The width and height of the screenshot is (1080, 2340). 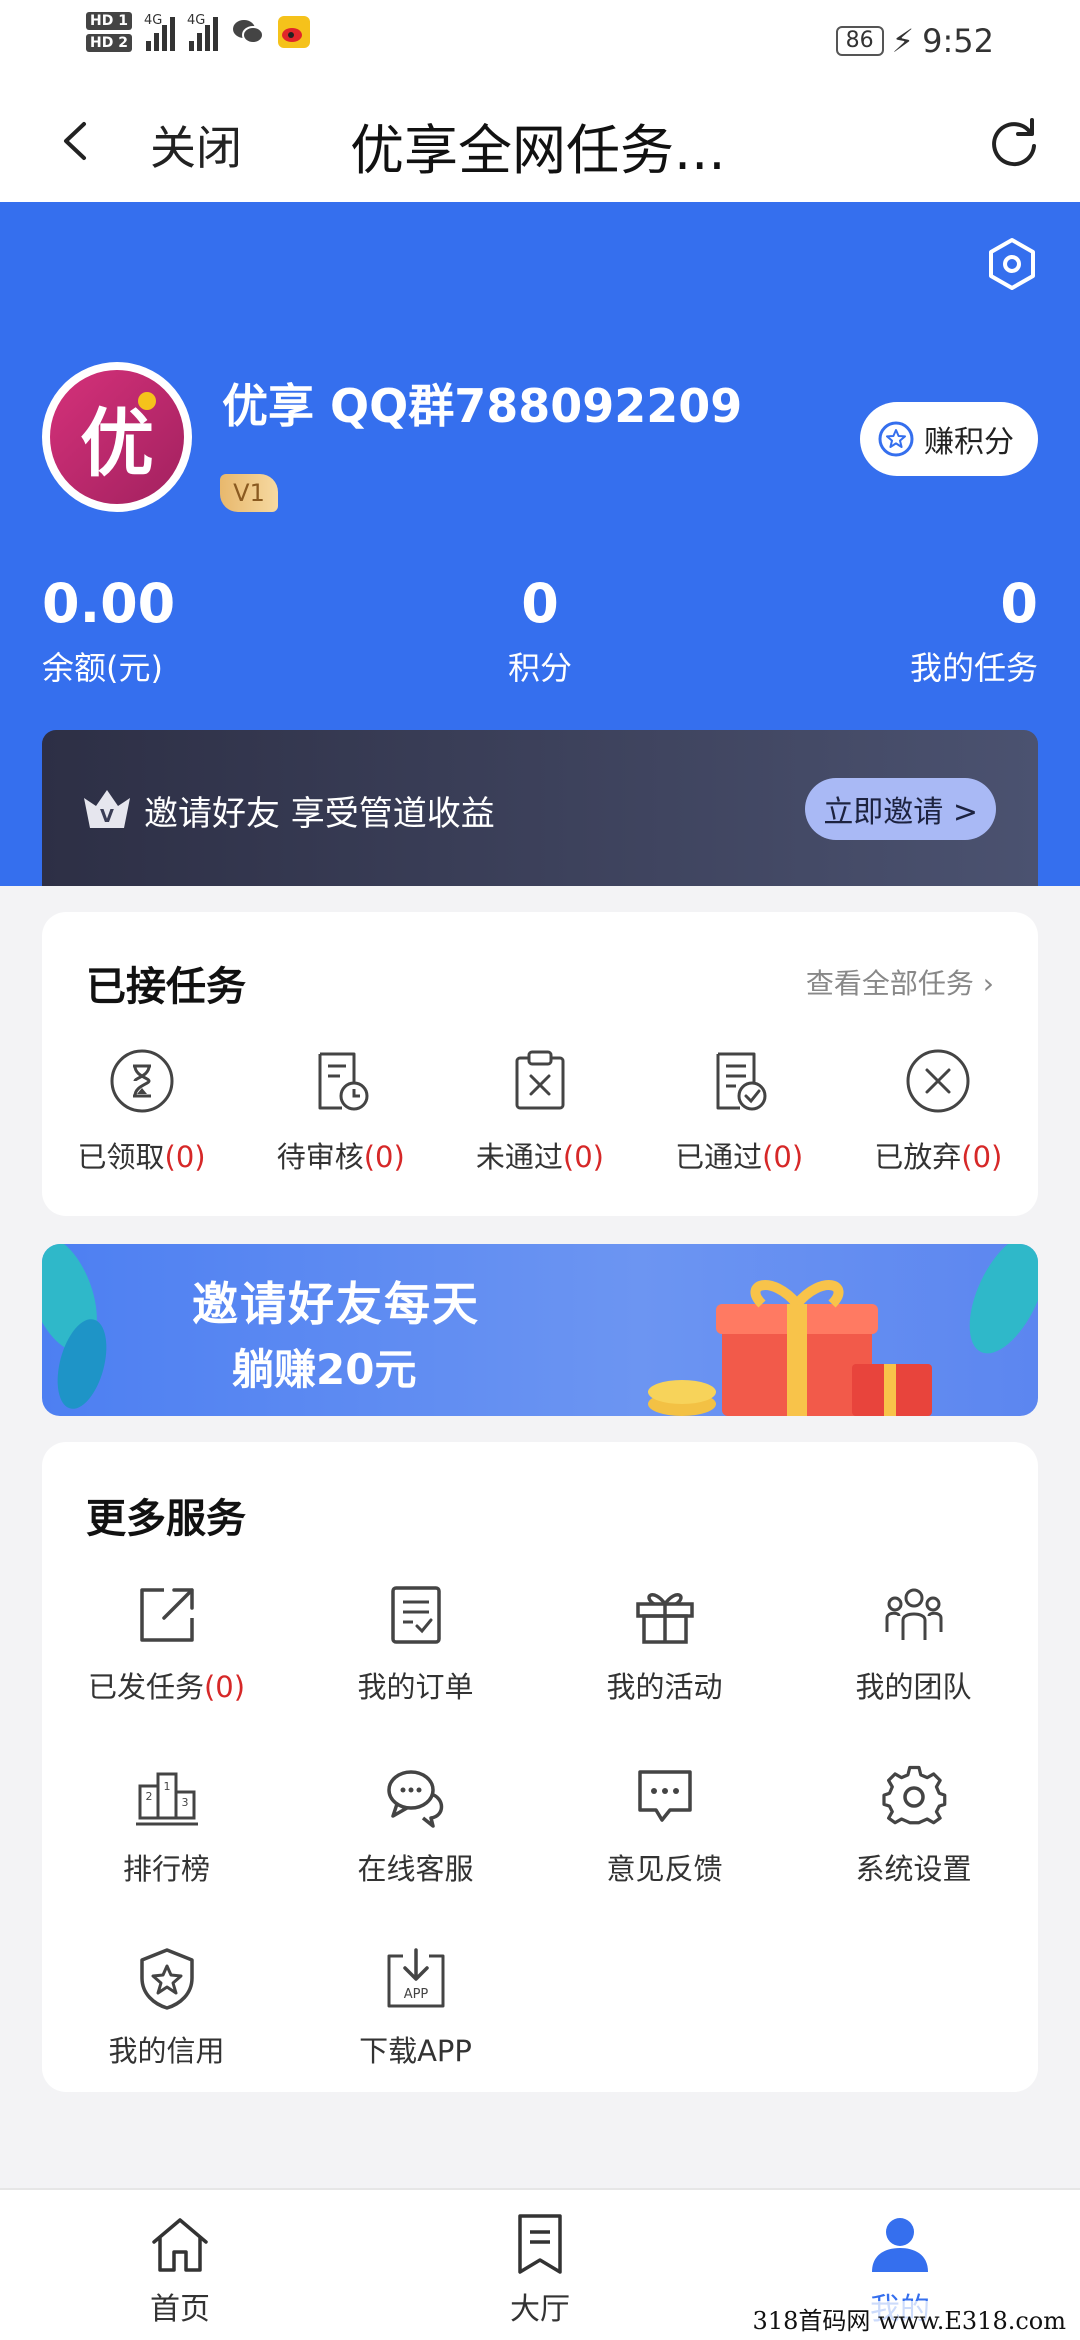 I want to click on my-orders-label: 我的订单, so click(x=415, y=1687).